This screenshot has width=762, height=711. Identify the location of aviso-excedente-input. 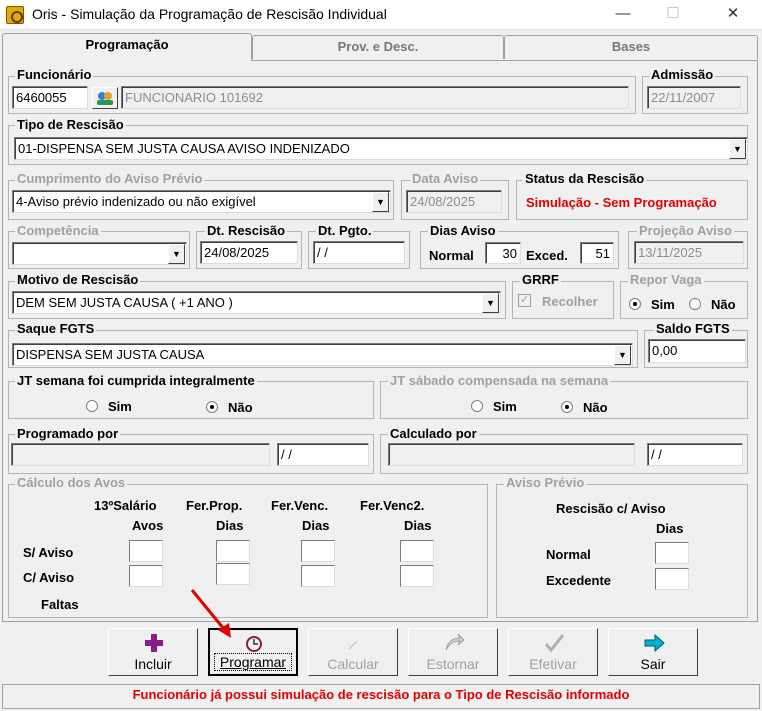
(672, 579).